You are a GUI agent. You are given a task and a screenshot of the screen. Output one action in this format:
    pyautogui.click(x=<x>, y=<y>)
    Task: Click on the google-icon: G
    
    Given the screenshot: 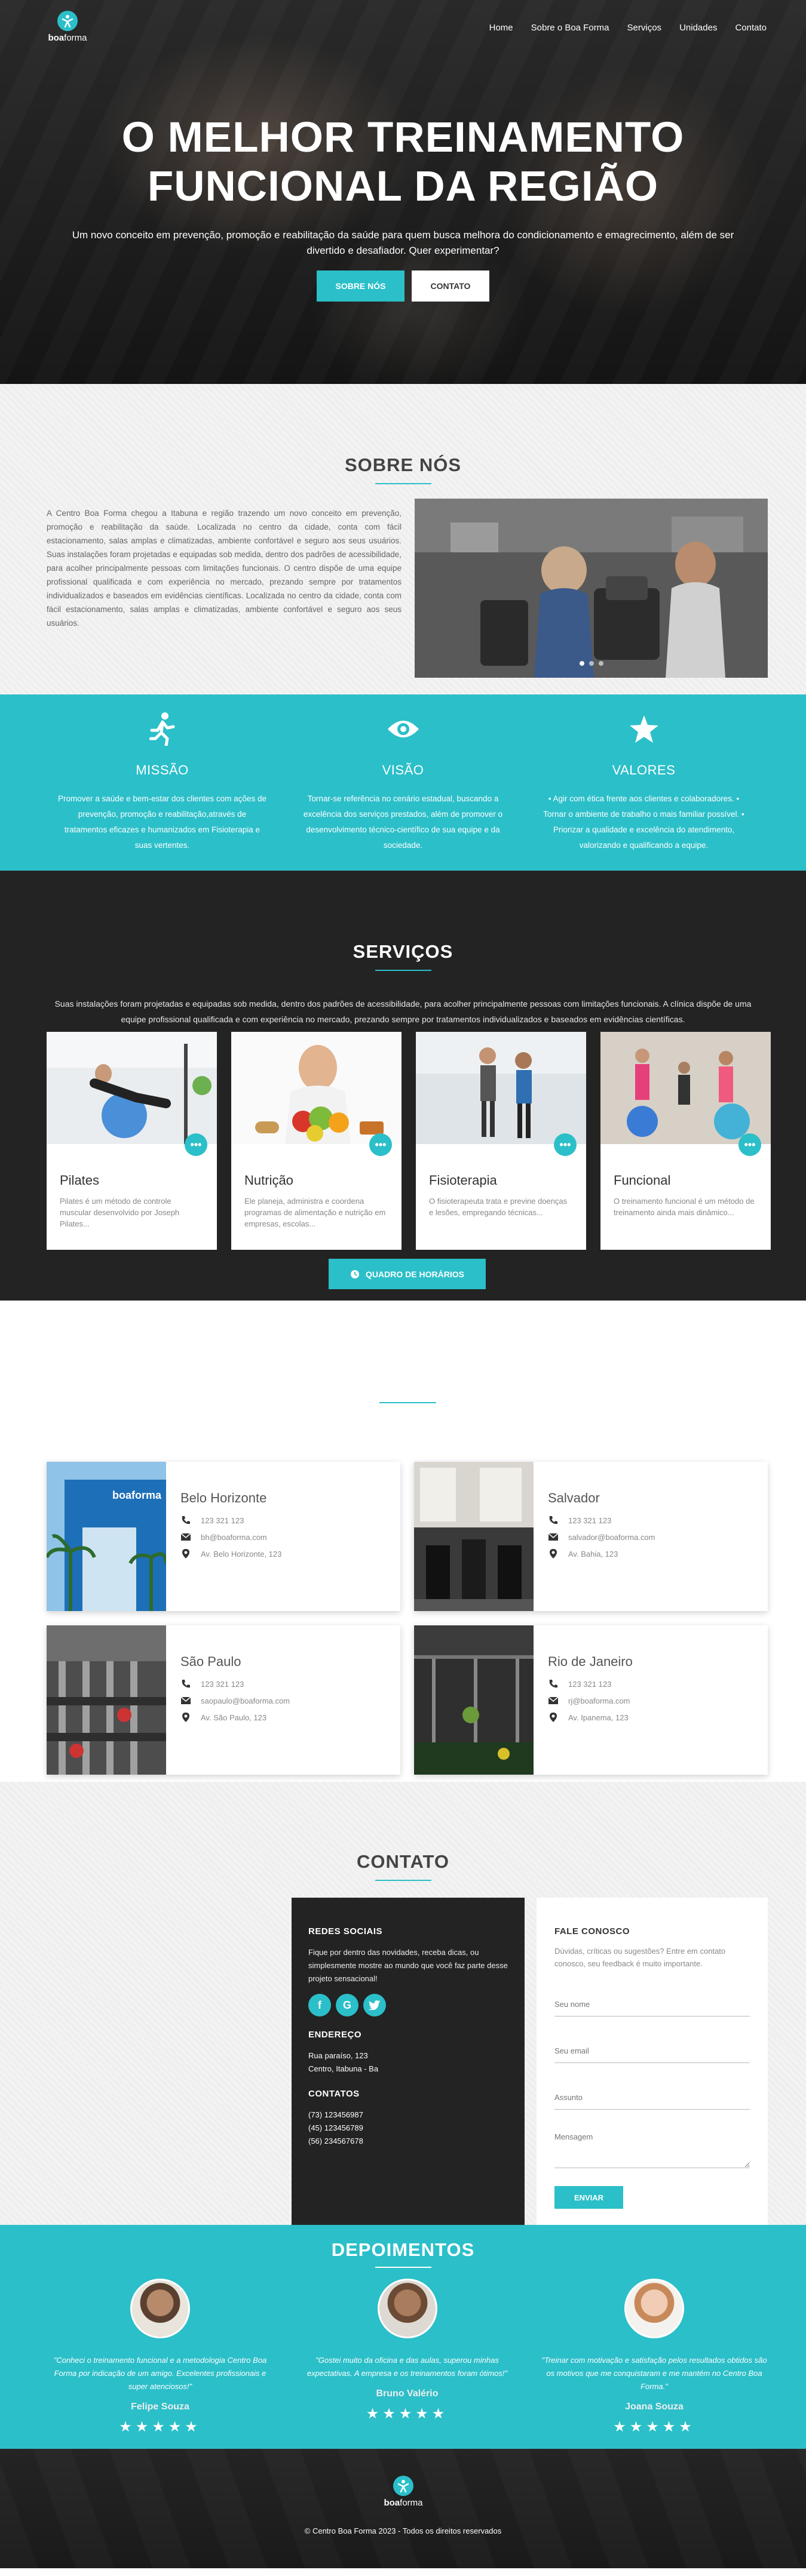 What is the action you would take?
    pyautogui.click(x=347, y=2005)
    